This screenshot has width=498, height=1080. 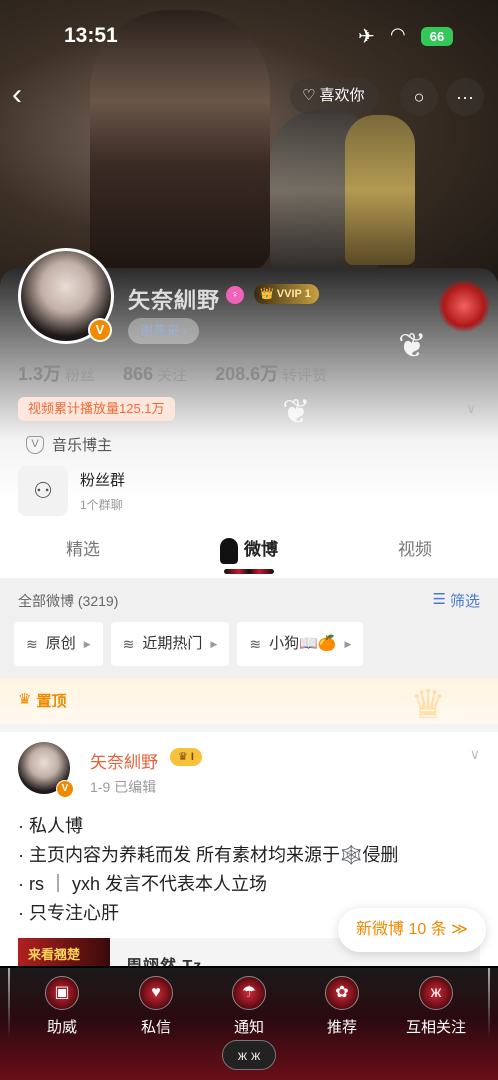 I want to click on chip-label: 近期热门, so click(x=172, y=643).